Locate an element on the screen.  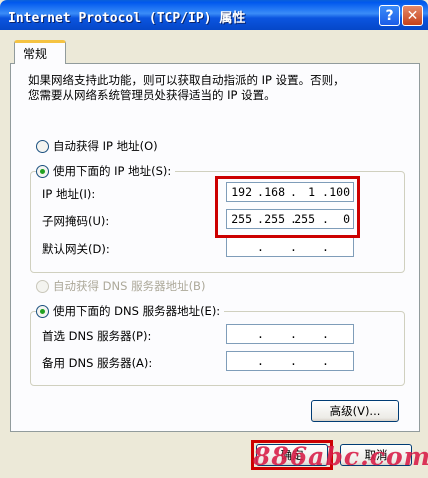
close-icon: ✕ is located at coordinates (412, 15).